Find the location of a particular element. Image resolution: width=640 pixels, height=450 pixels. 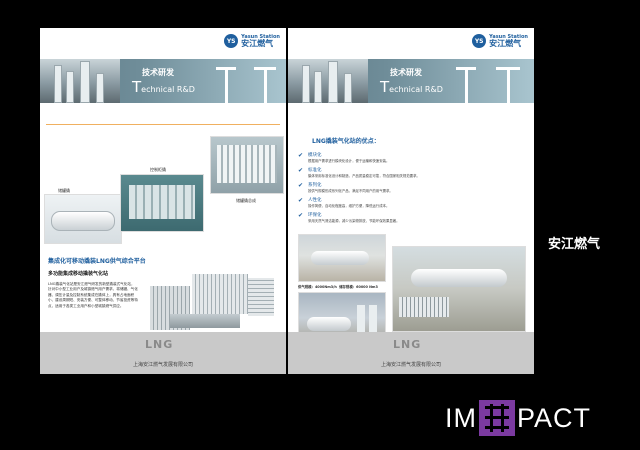

control-cabinet-photo is located at coordinates (162, 203).